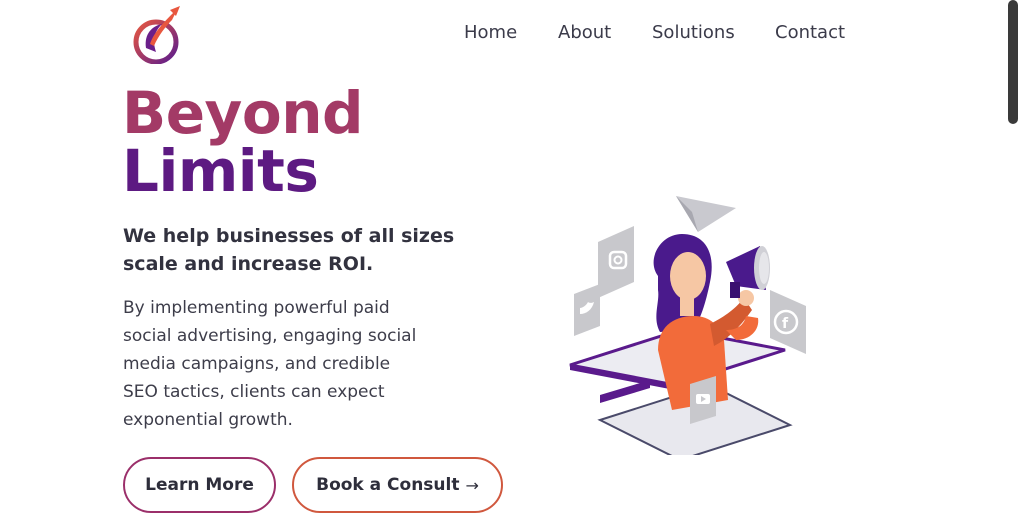 This screenshot has height=523, width=1020. I want to click on learn-more-button: Learn More, so click(199, 485).